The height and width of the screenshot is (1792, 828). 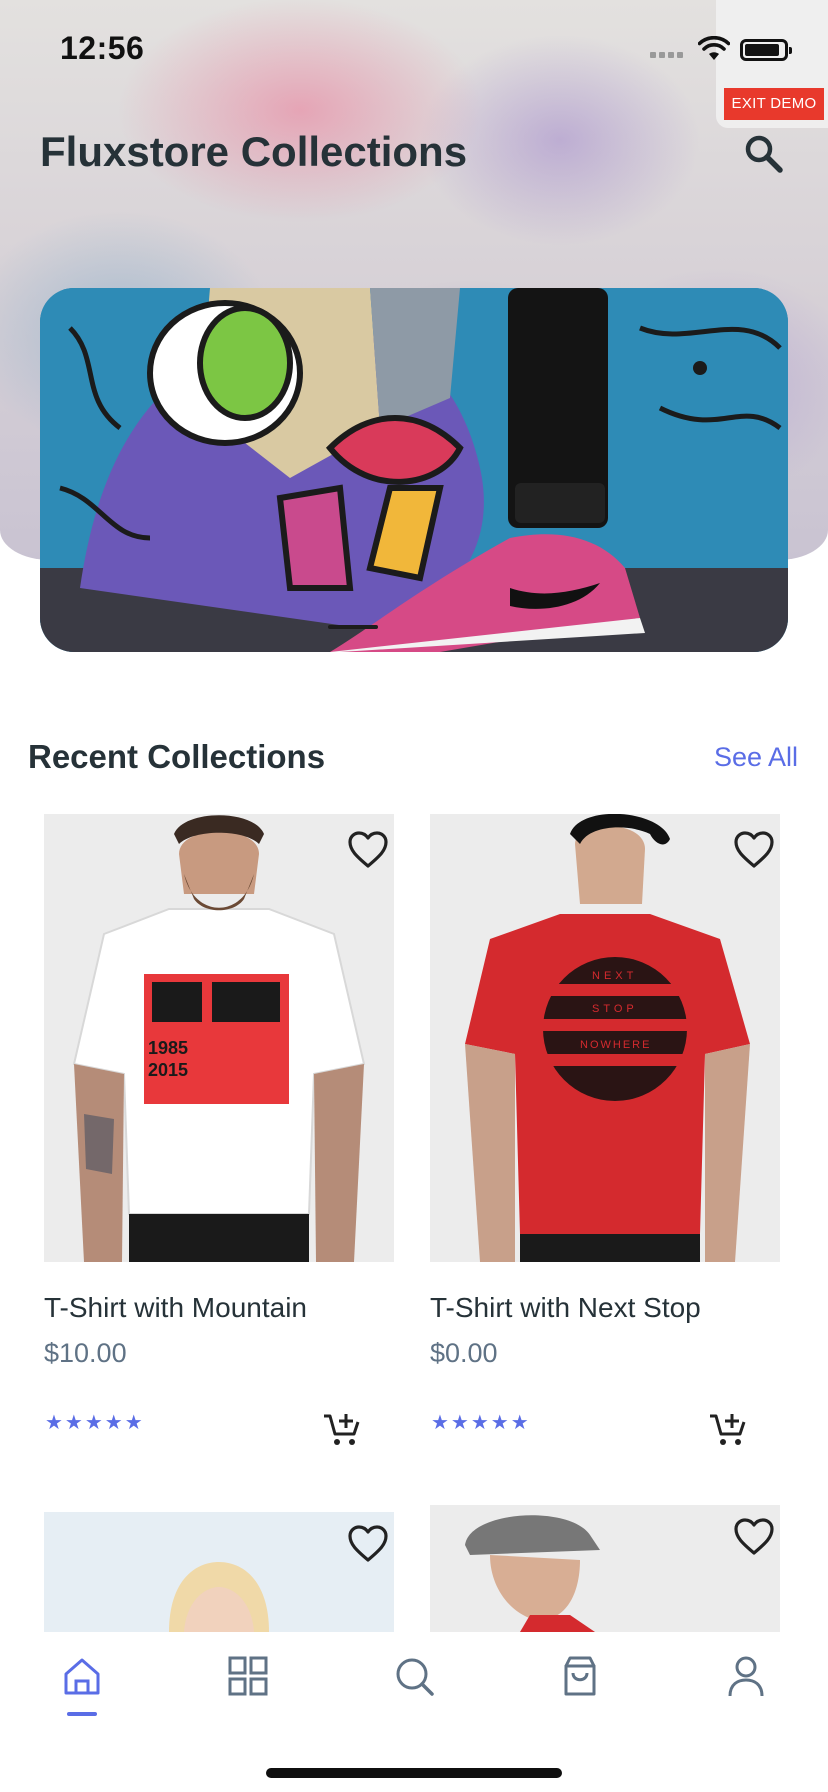 What do you see at coordinates (756, 757) in the screenshot?
I see `see-all-link: See All` at bounding box center [756, 757].